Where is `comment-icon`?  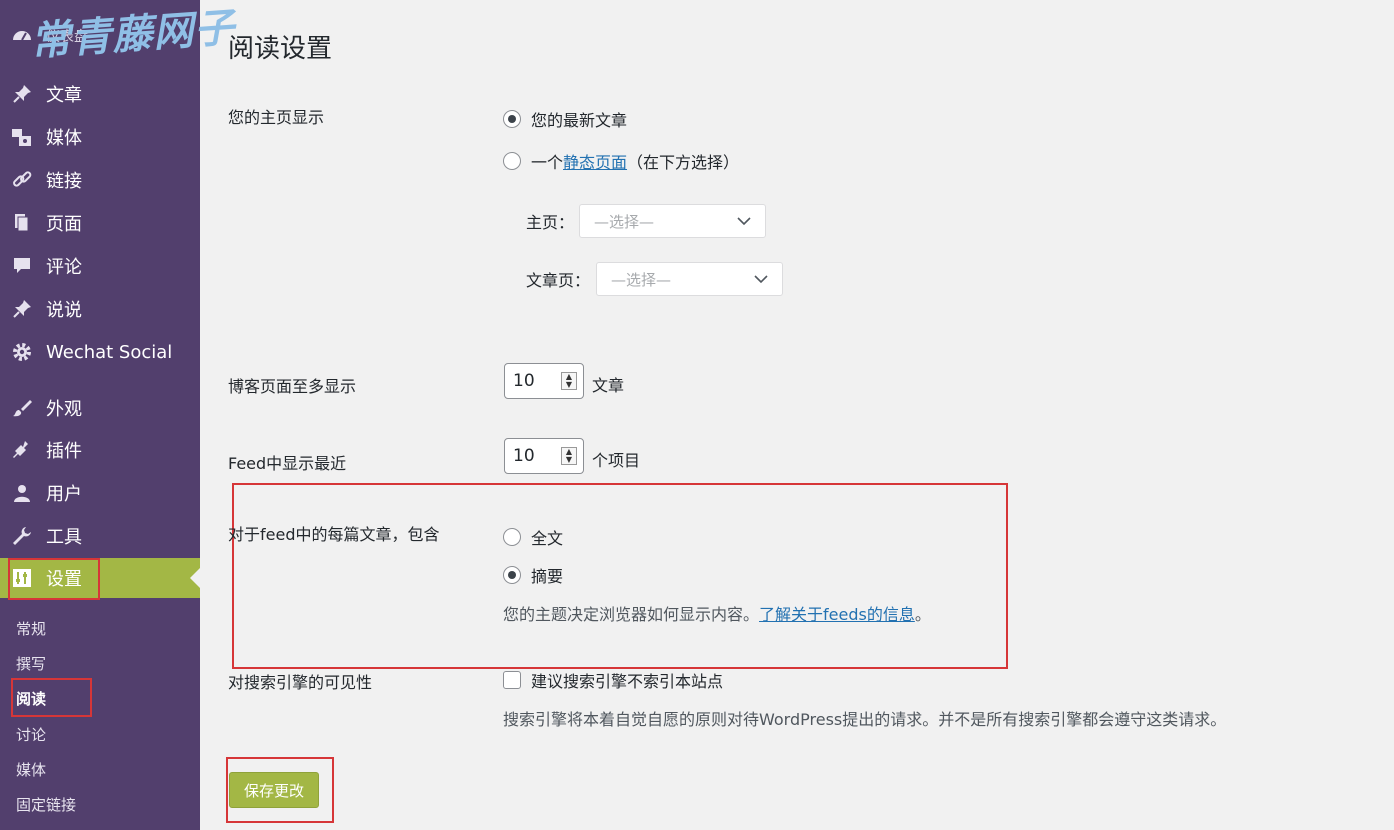
comment-icon is located at coordinates (22, 266).